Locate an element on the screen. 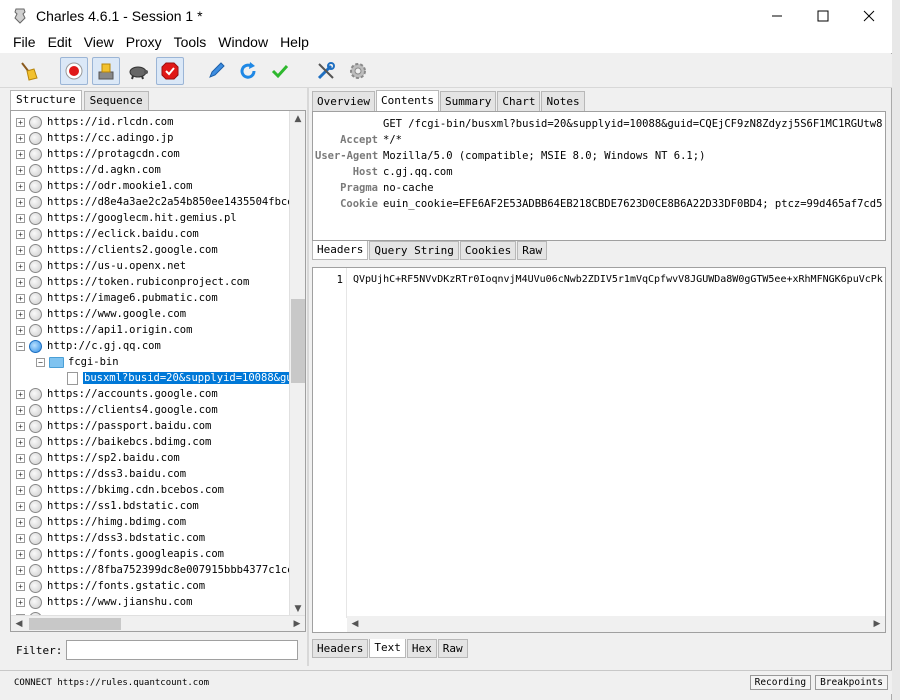  settings-button is located at coordinates (358, 71).